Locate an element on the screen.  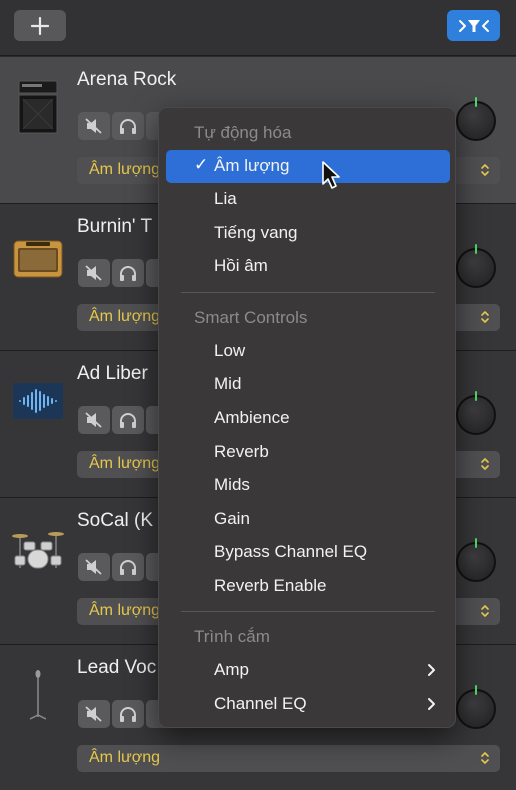
menu-item-label: Reverb Enable is located at coordinates (270, 585).